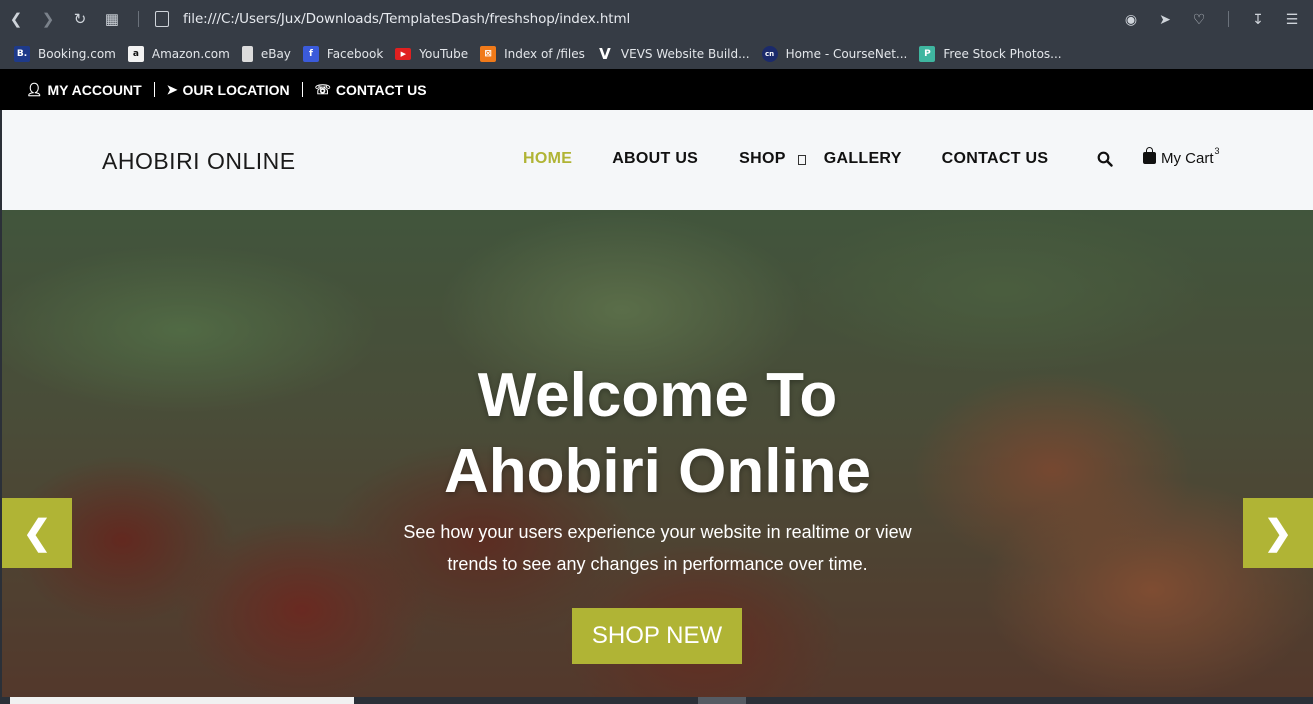  What do you see at coordinates (488, 53) in the screenshot?
I see `xampp-icon: ⊠` at bounding box center [488, 53].